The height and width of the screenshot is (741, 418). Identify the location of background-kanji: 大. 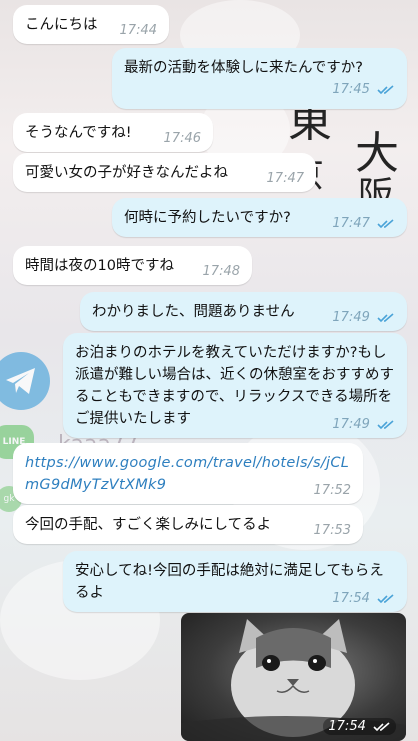
(377, 153).